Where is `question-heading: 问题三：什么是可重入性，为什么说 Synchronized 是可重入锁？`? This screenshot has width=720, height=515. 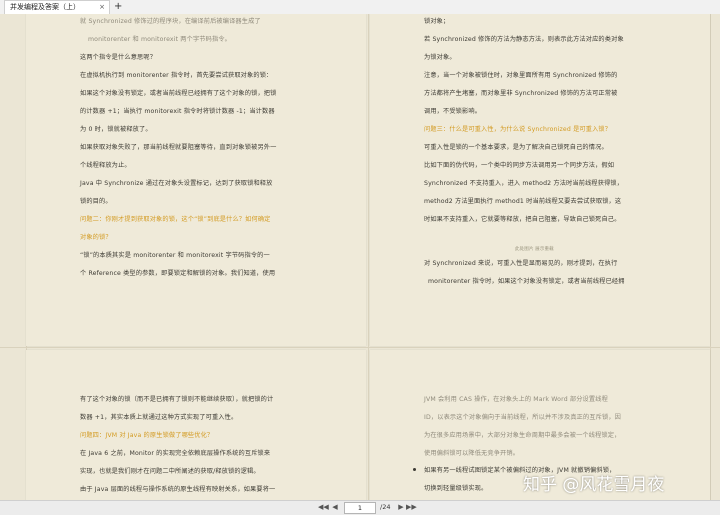
question-heading: 问题三：什么是可重入性，为什么说 Synchronized 是可重入锁？ is located at coordinates (518, 129).